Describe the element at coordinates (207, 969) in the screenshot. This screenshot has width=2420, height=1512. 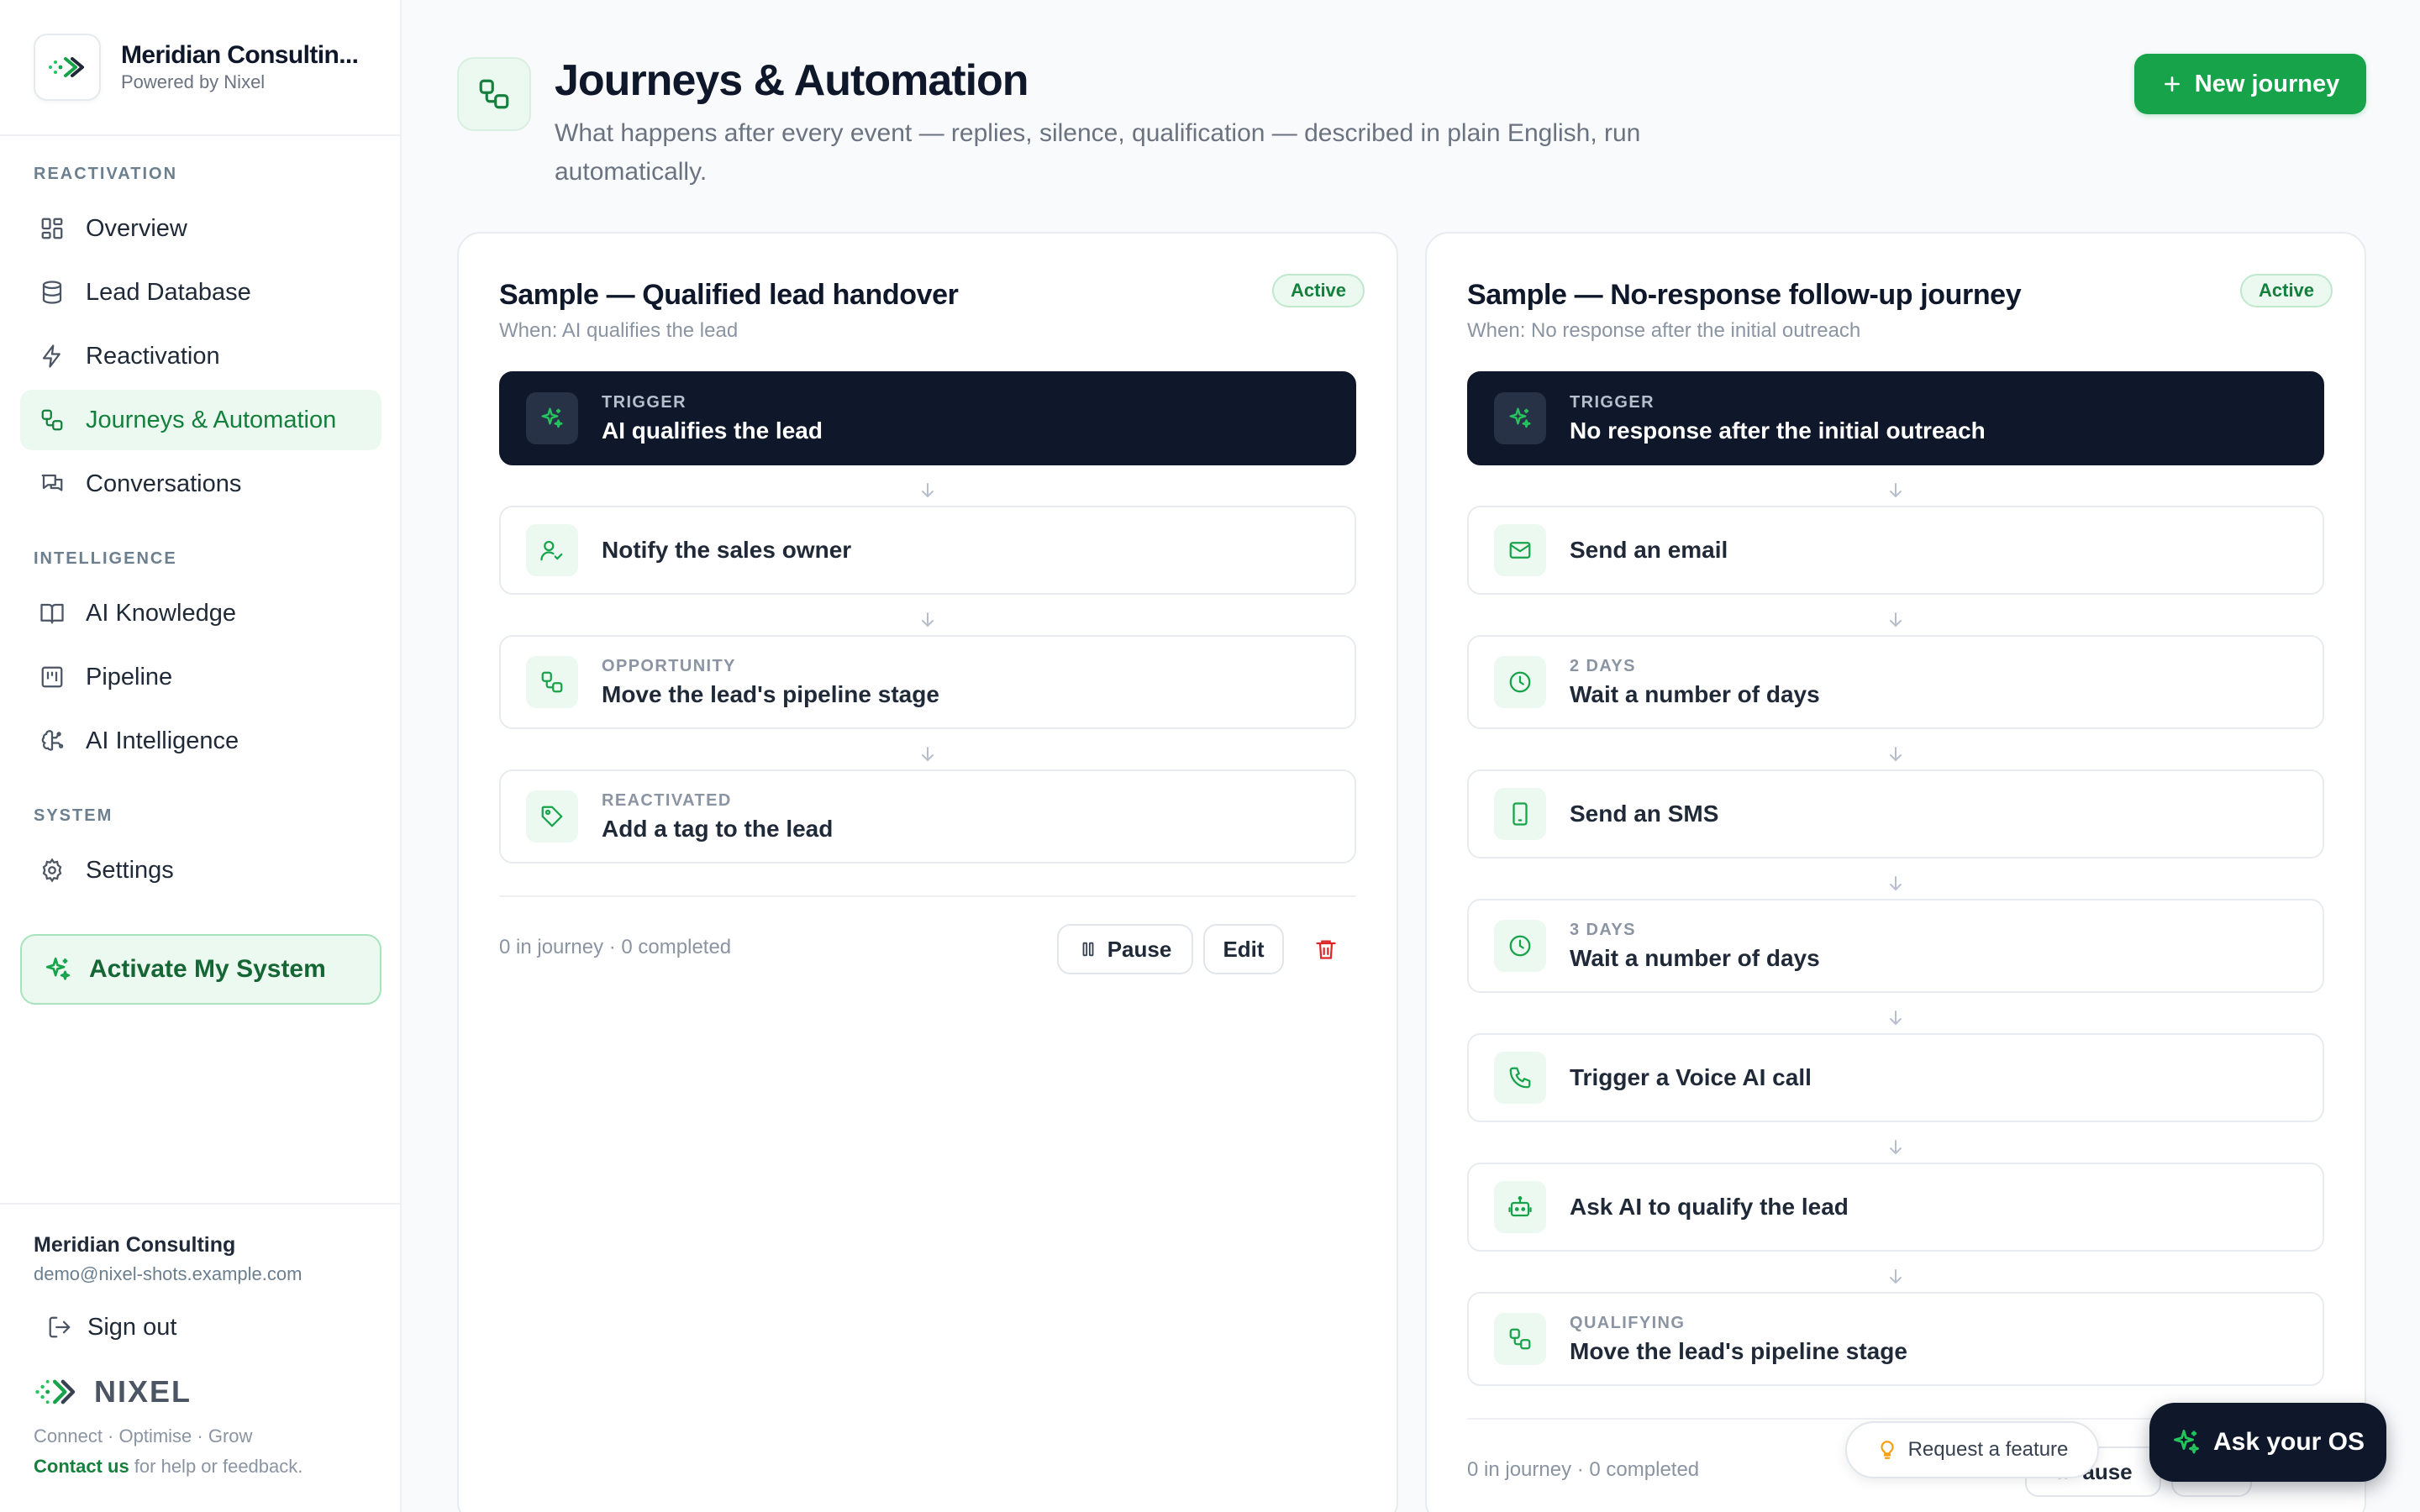
I see `activate-system-label: Activate My System` at that location.